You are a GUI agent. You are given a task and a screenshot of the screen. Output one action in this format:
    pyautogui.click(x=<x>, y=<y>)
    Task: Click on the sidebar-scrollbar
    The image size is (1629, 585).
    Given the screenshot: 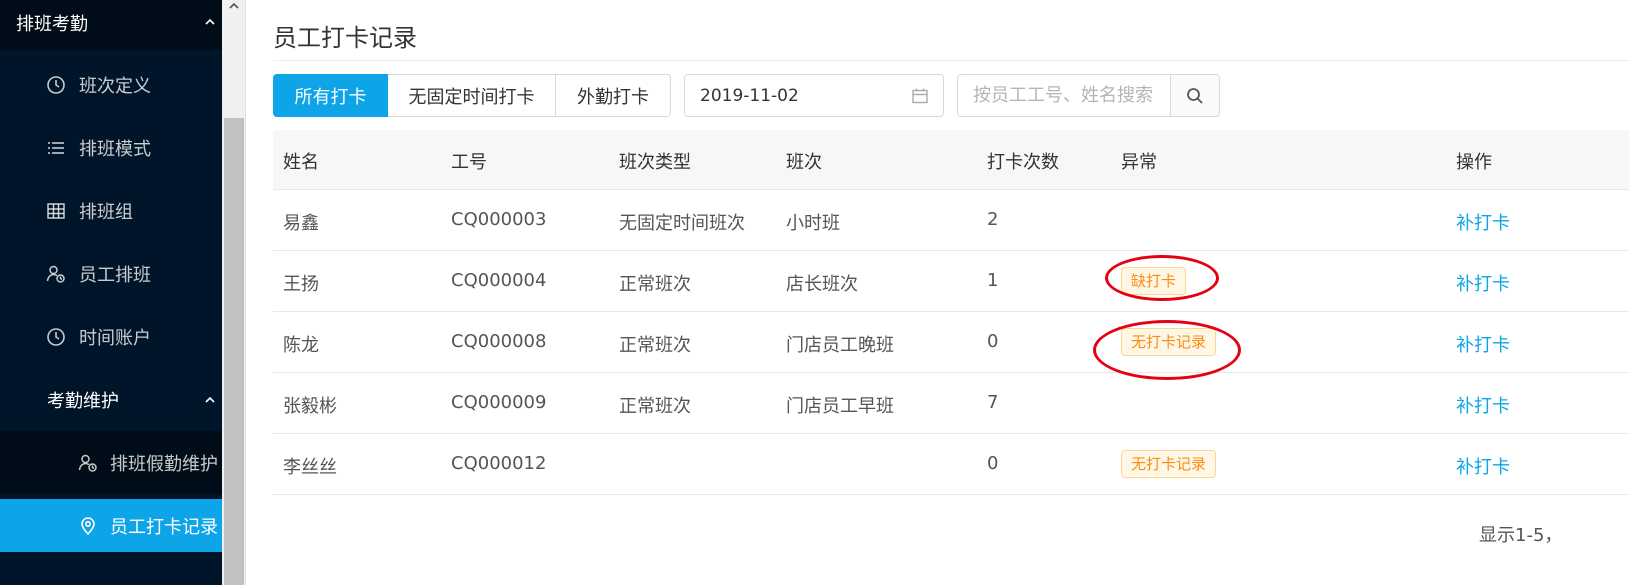 What is the action you would take?
    pyautogui.click(x=234, y=292)
    